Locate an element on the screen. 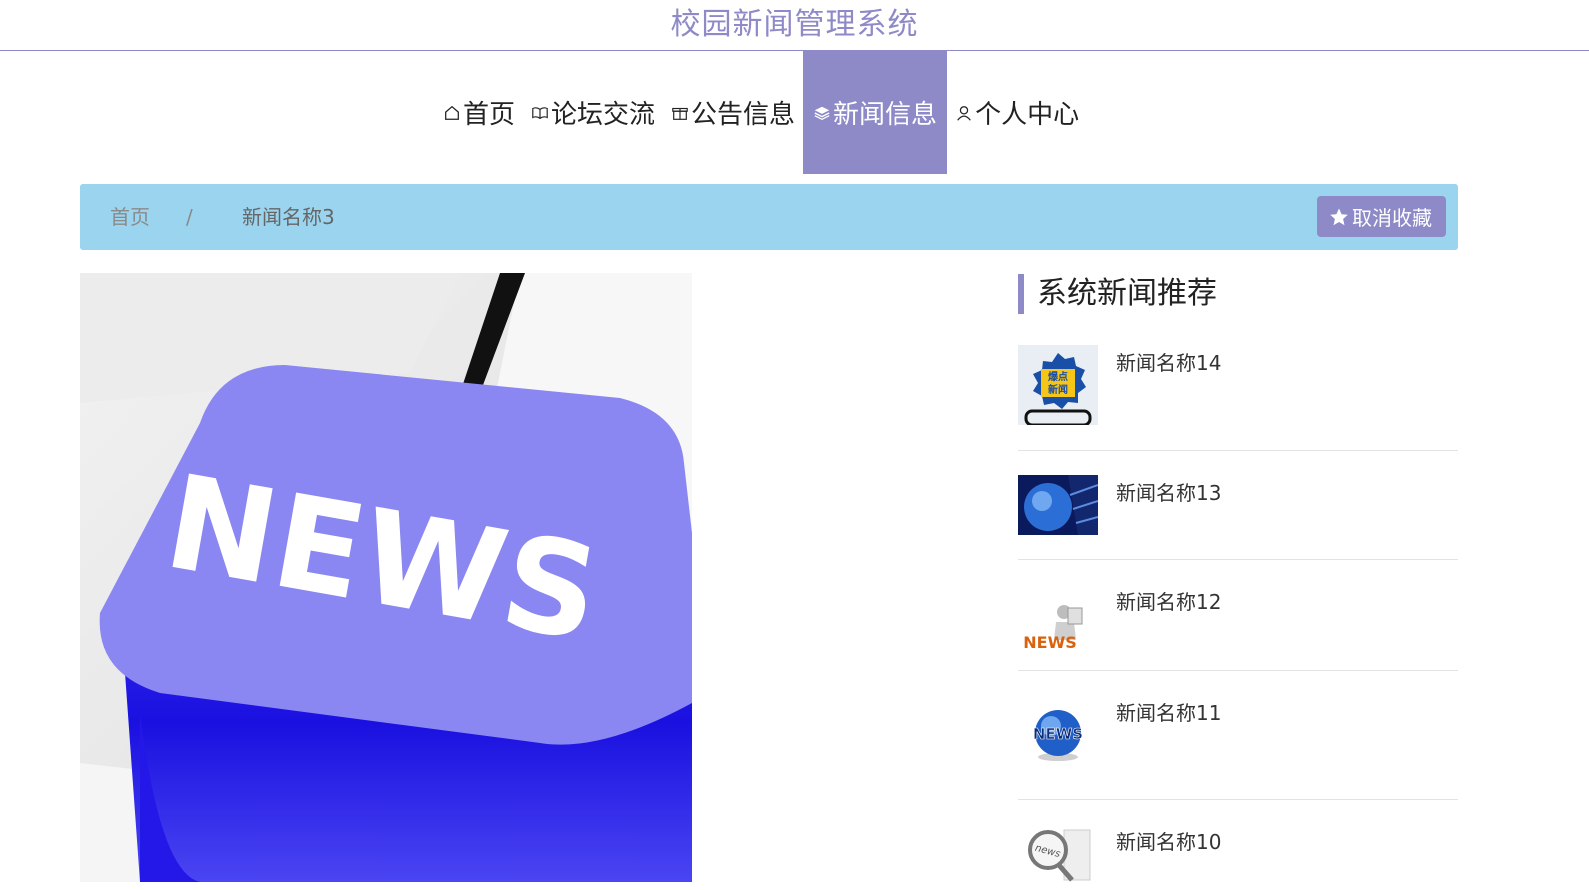 The image size is (1589, 890). user-icon is located at coordinates (964, 113).